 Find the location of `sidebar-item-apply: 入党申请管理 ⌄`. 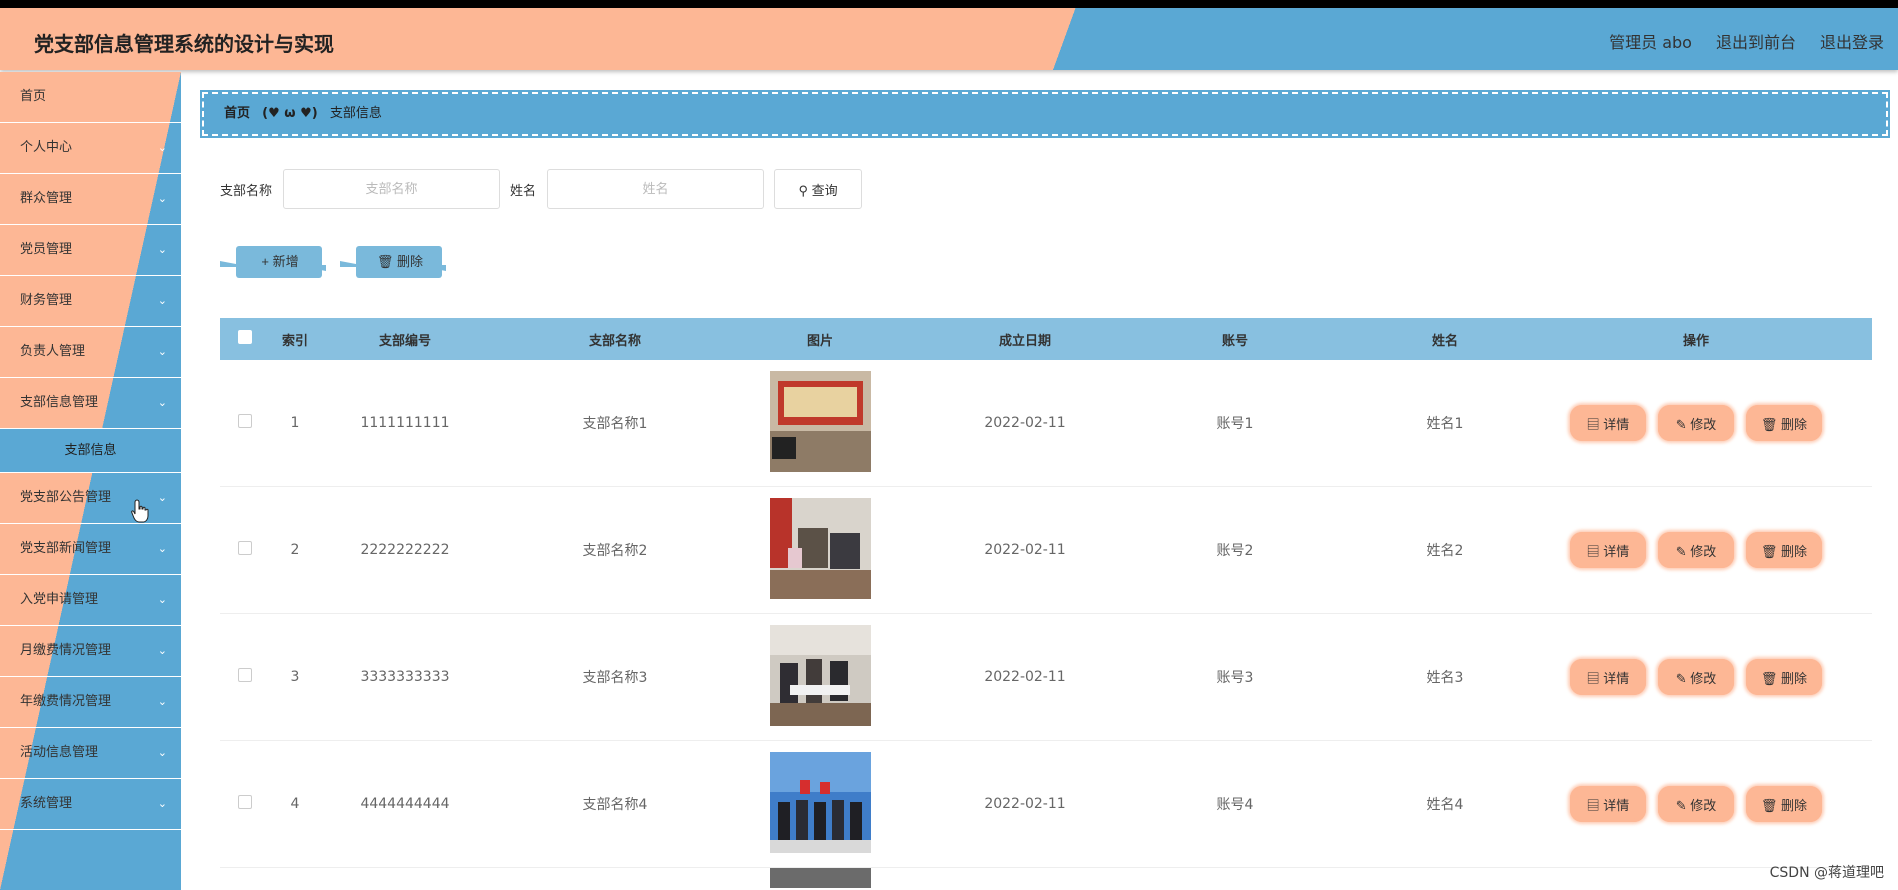

sidebar-item-apply: 入党申请管理 ⌄ is located at coordinates (90, 600).